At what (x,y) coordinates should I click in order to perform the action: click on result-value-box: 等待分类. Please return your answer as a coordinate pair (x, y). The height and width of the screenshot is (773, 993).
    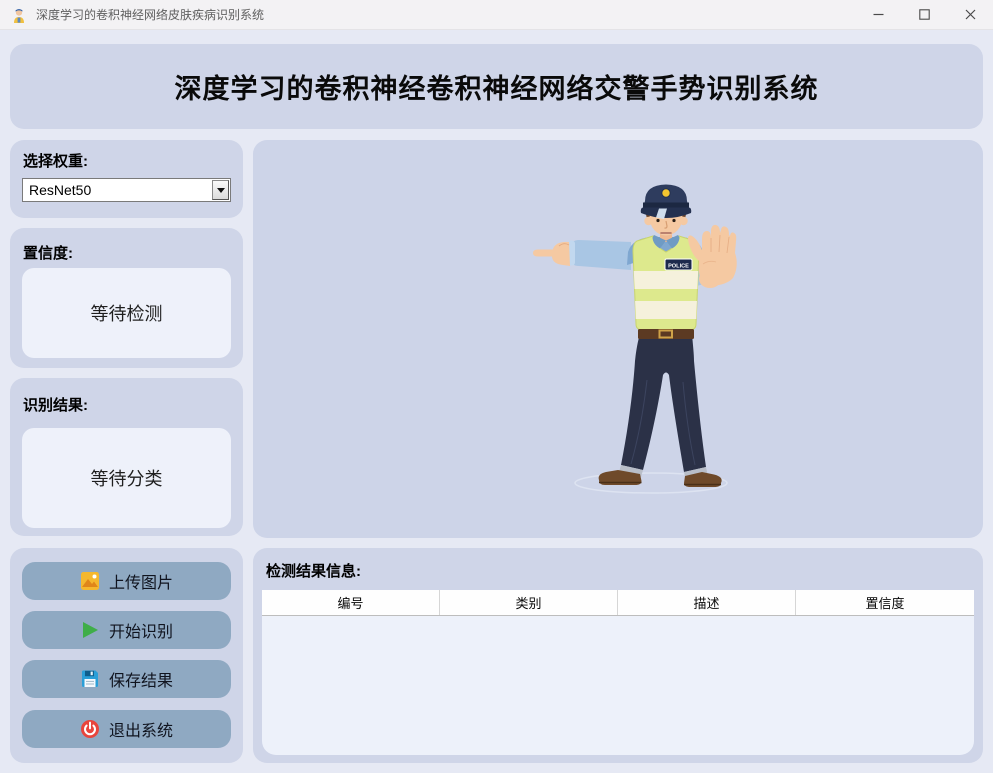
    Looking at the image, I should click on (126, 478).